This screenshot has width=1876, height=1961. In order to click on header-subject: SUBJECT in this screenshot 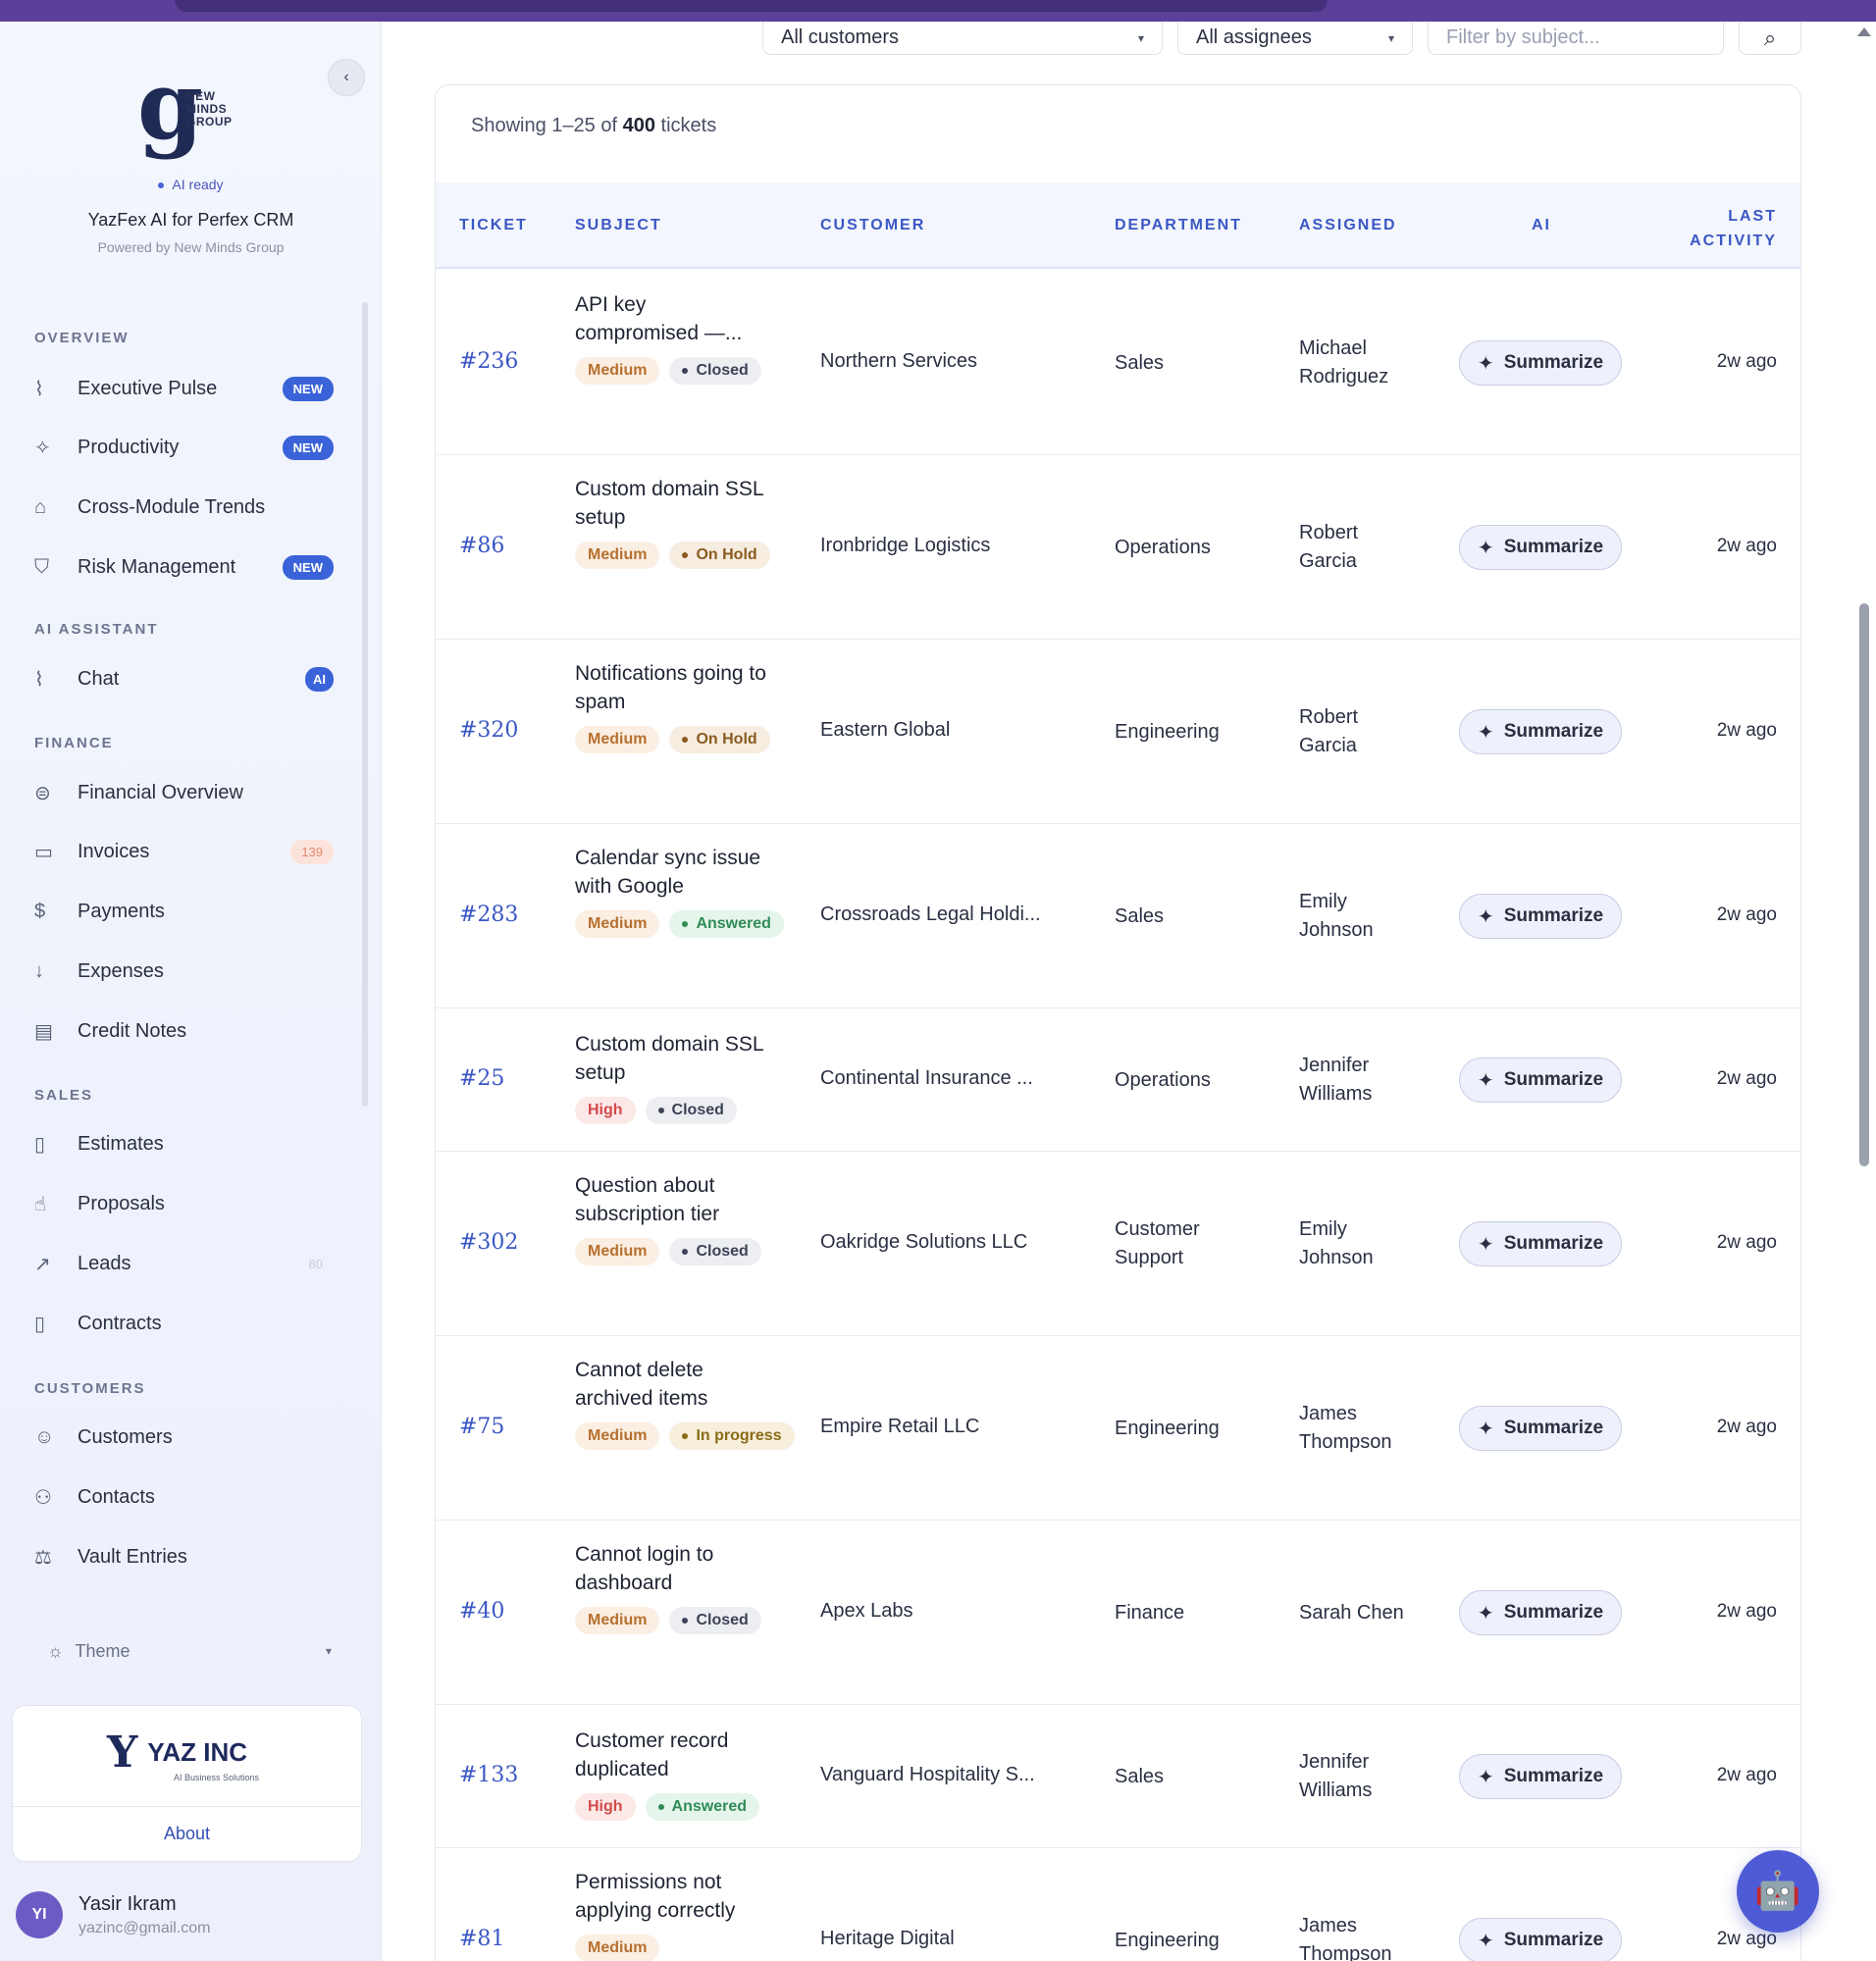, I will do `click(618, 226)`.